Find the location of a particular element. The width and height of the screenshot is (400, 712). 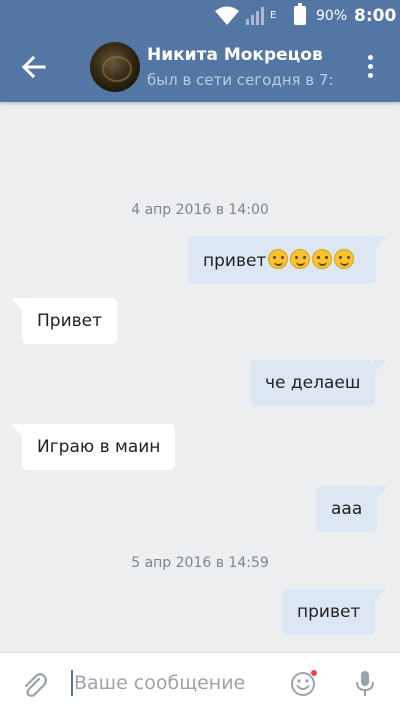

outgoing-message: ааа is located at coordinates (352, 509).